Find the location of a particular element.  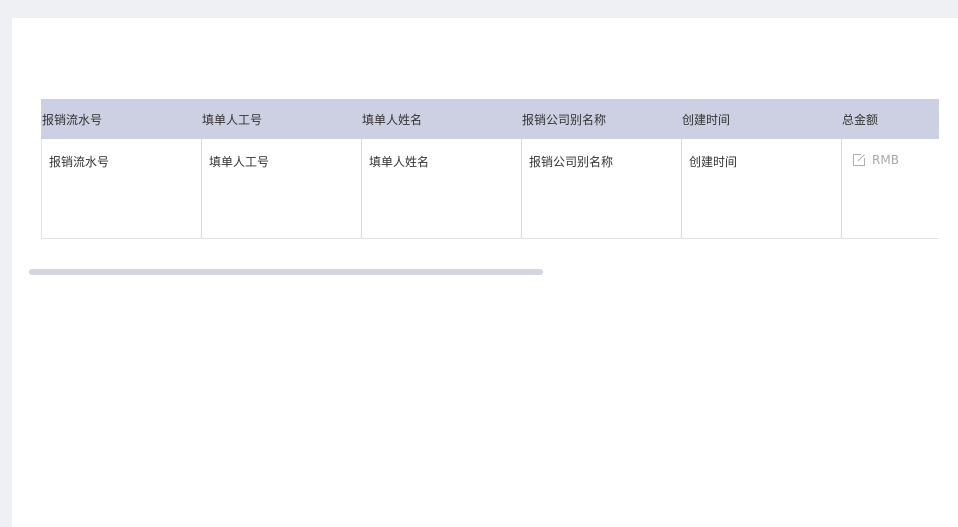

header-created-time: 创建时间 is located at coordinates (761, 119).